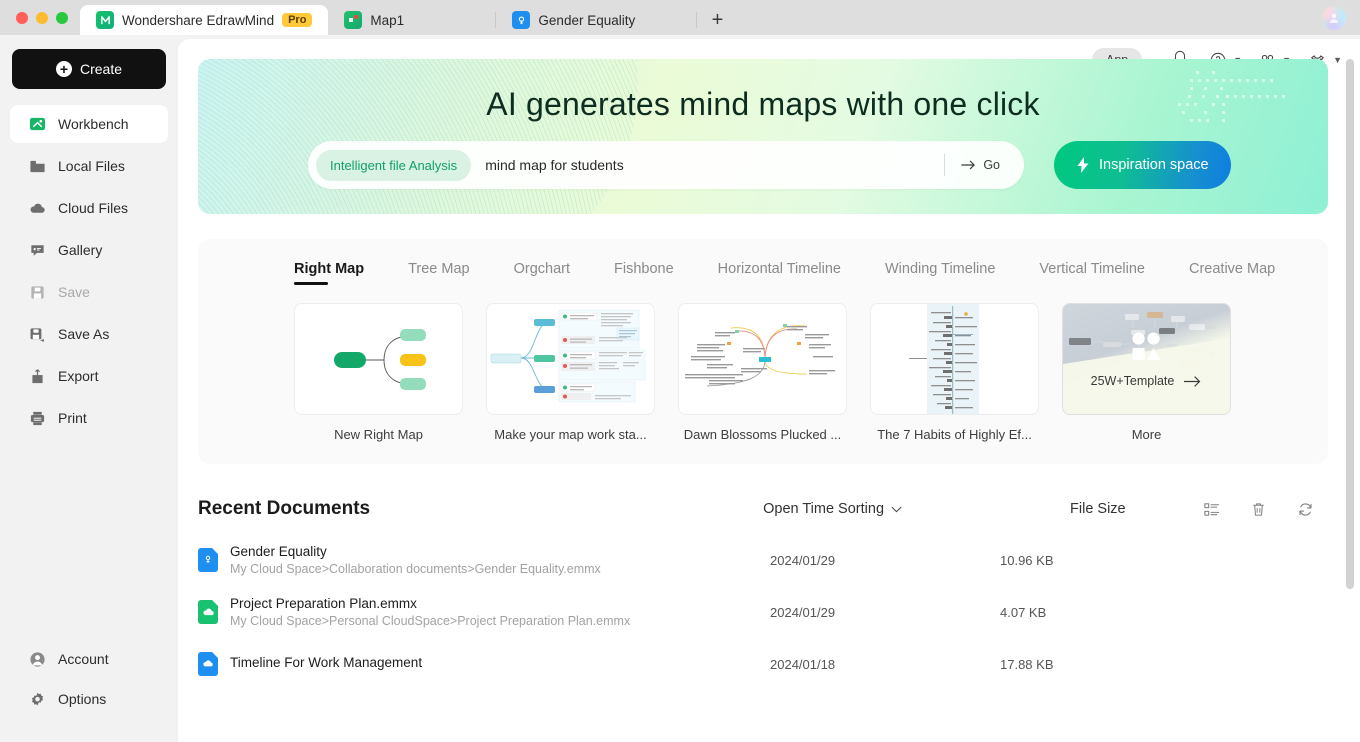 The image size is (1360, 742). I want to click on file-size-column-header: File Size, so click(1098, 509).